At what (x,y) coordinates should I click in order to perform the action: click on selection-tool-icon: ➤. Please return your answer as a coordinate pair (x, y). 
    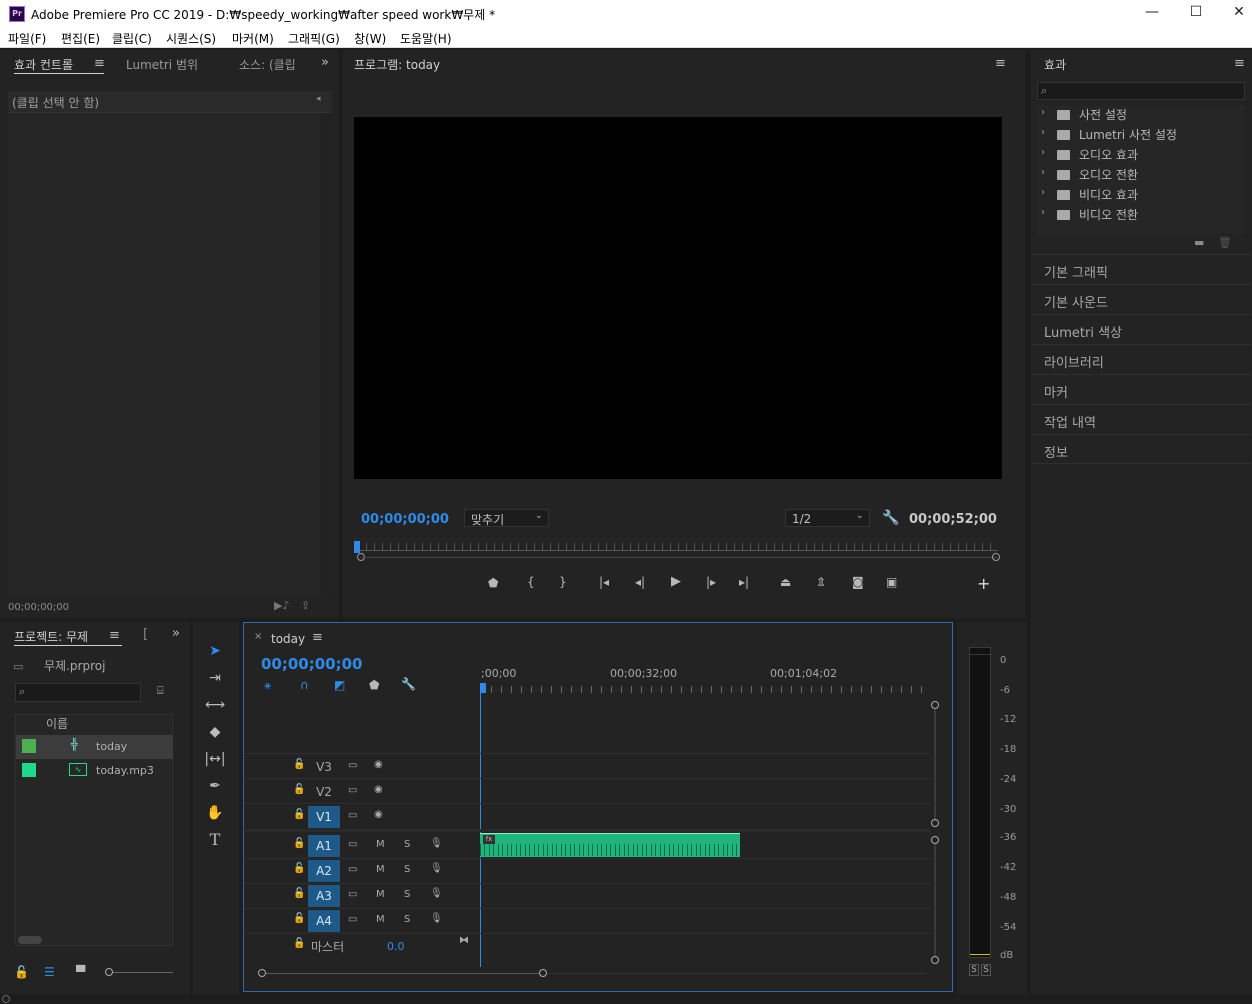
    Looking at the image, I should click on (215, 651).